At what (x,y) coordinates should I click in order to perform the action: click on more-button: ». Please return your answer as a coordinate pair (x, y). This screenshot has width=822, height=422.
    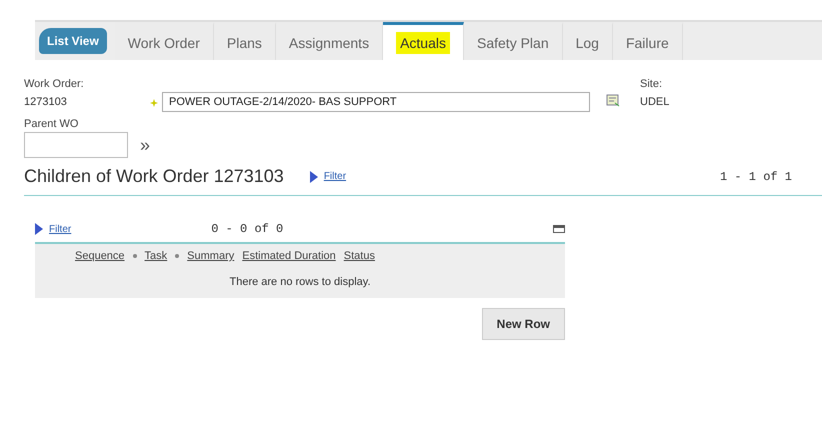
    Looking at the image, I should click on (145, 145).